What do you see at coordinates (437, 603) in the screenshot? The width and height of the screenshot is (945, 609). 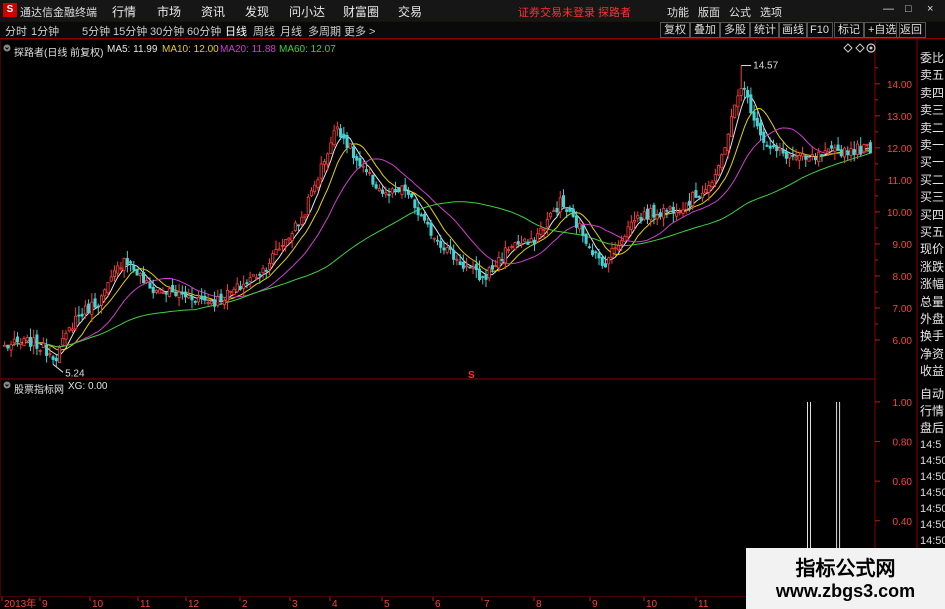 I see `time-axis: 2013年910111223456789101112` at bounding box center [437, 603].